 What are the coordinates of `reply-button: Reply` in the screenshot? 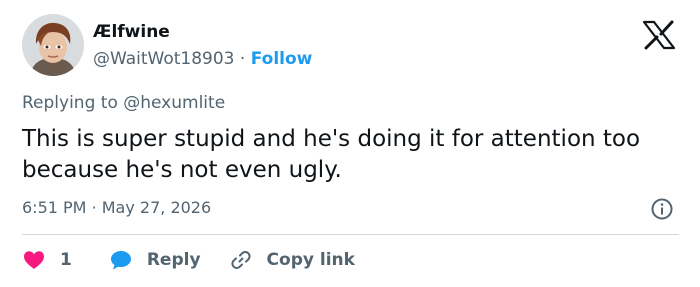 It's located at (155, 260).